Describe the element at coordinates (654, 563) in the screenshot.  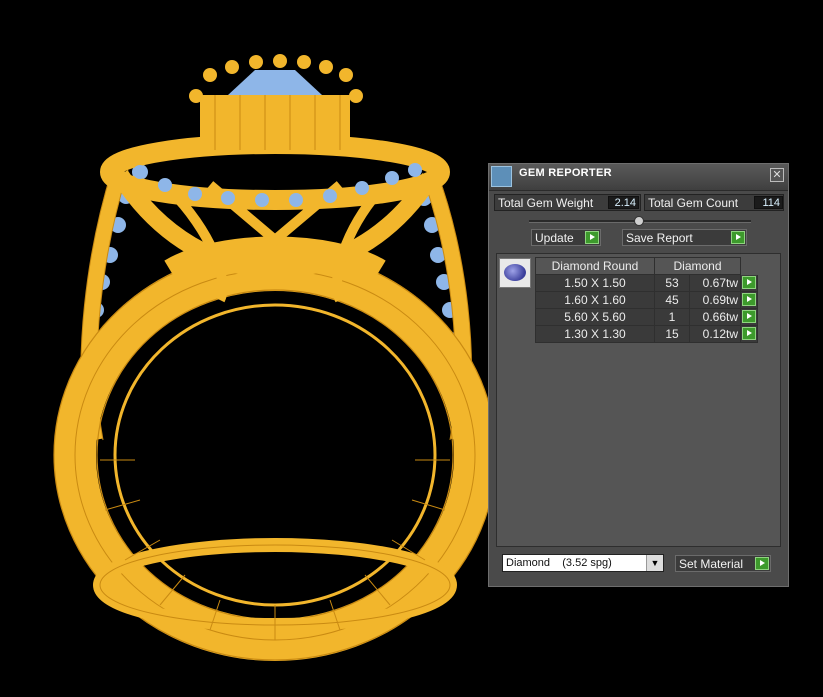
I see `dropdown-arrow-icon: ▼` at that location.